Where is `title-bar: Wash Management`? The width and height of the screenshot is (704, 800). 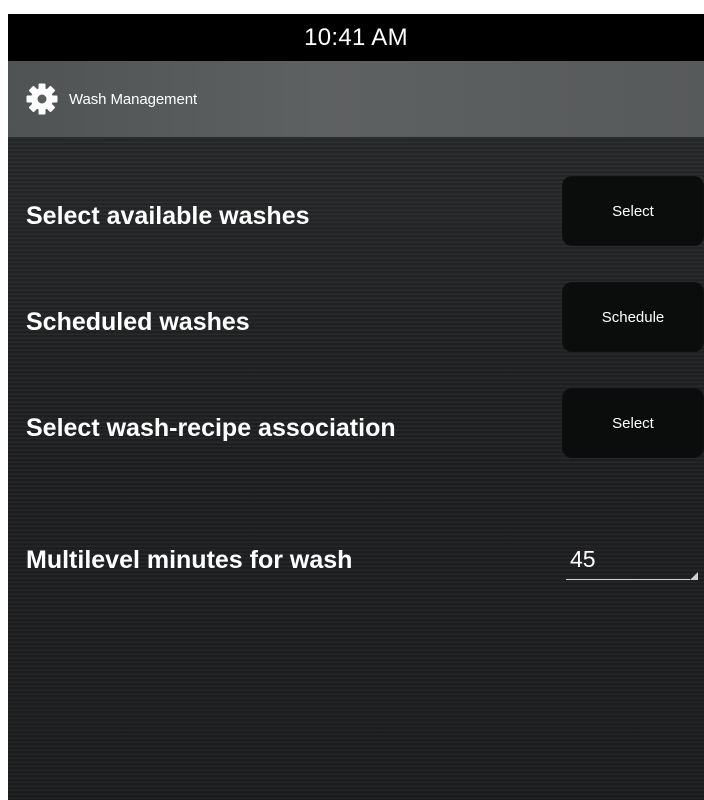
title-bar: Wash Management is located at coordinates (356, 99).